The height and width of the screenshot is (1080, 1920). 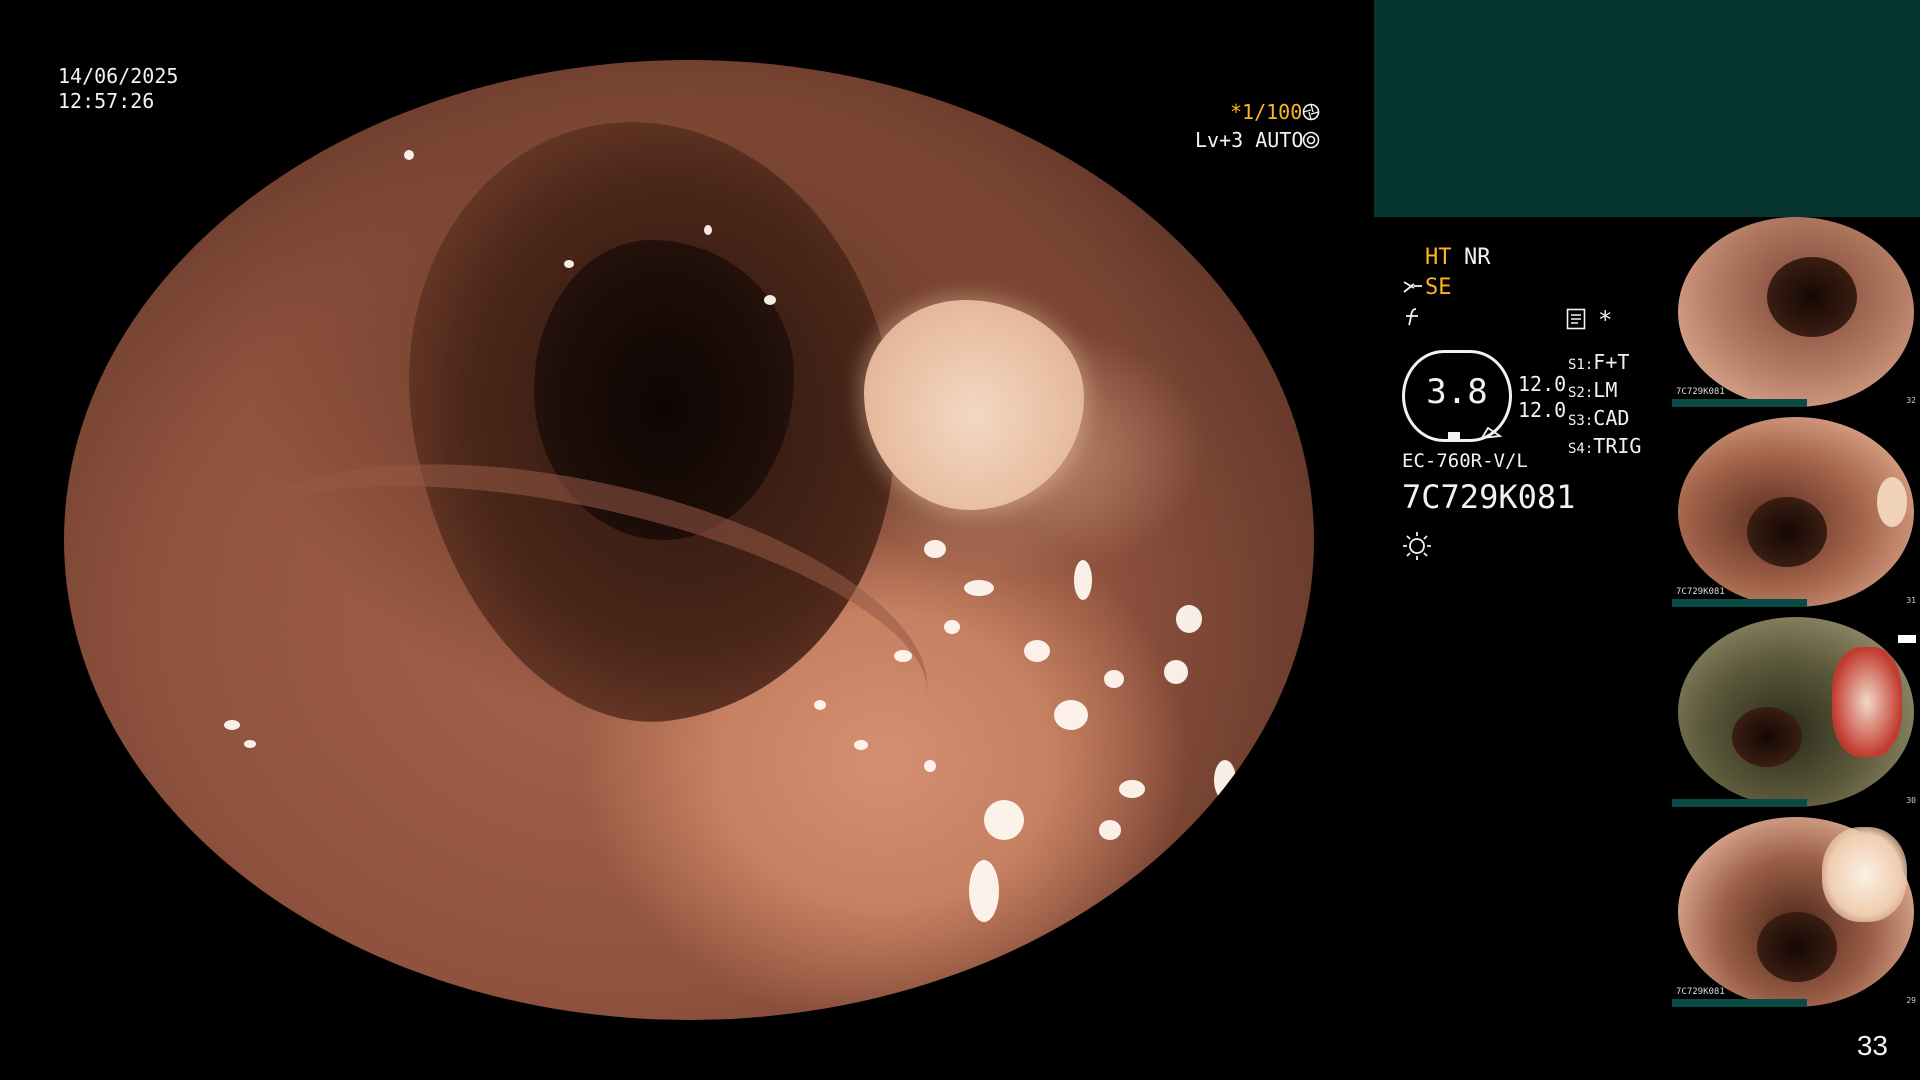 I want to click on switch-row: S3:CAD, so click(x=1599, y=418).